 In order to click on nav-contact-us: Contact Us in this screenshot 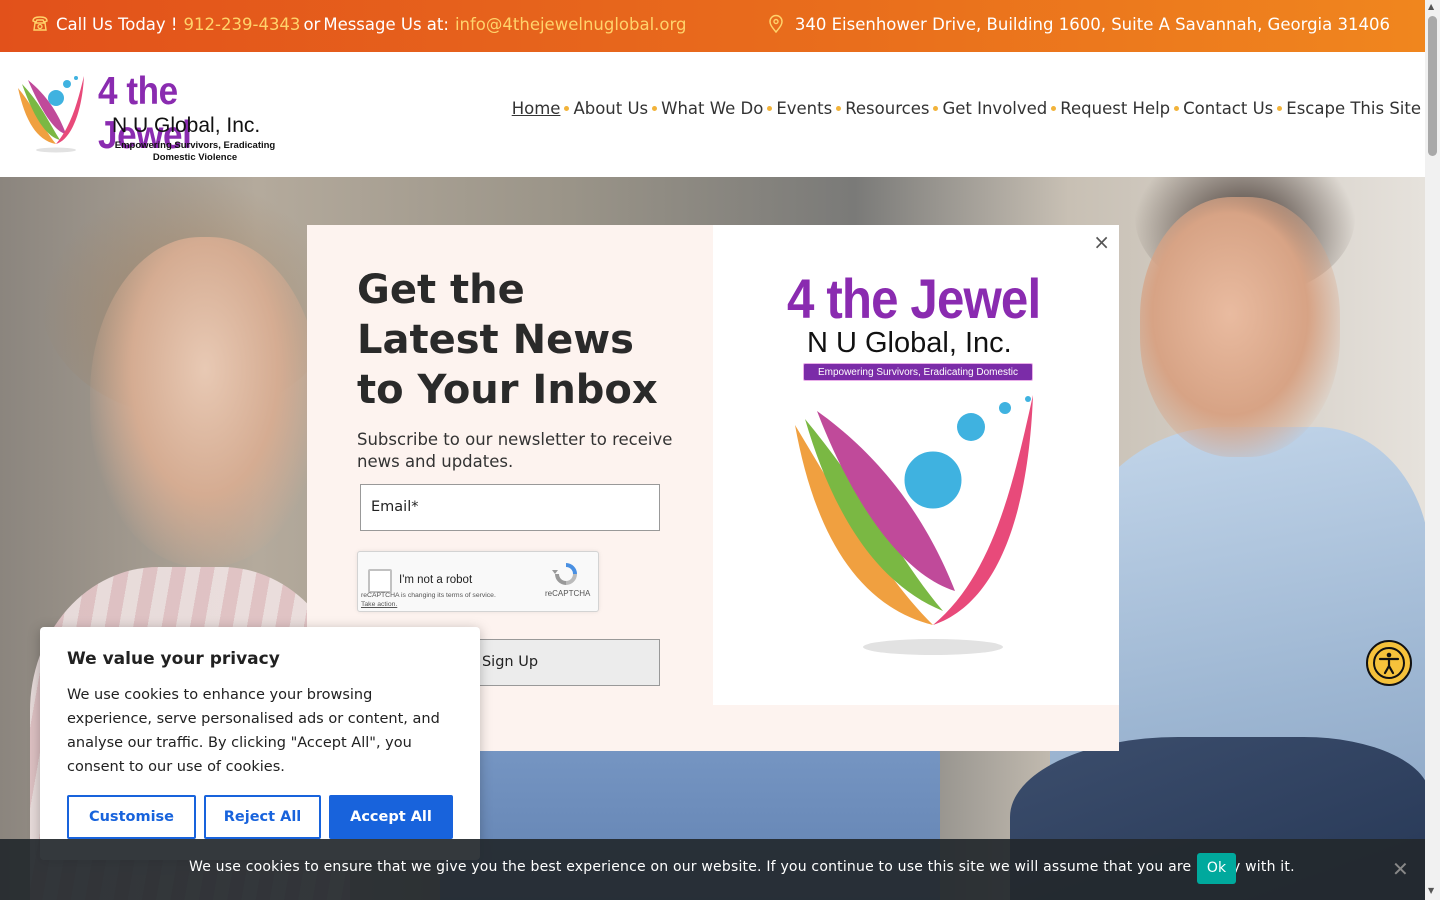, I will do `click(1228, 108)`.